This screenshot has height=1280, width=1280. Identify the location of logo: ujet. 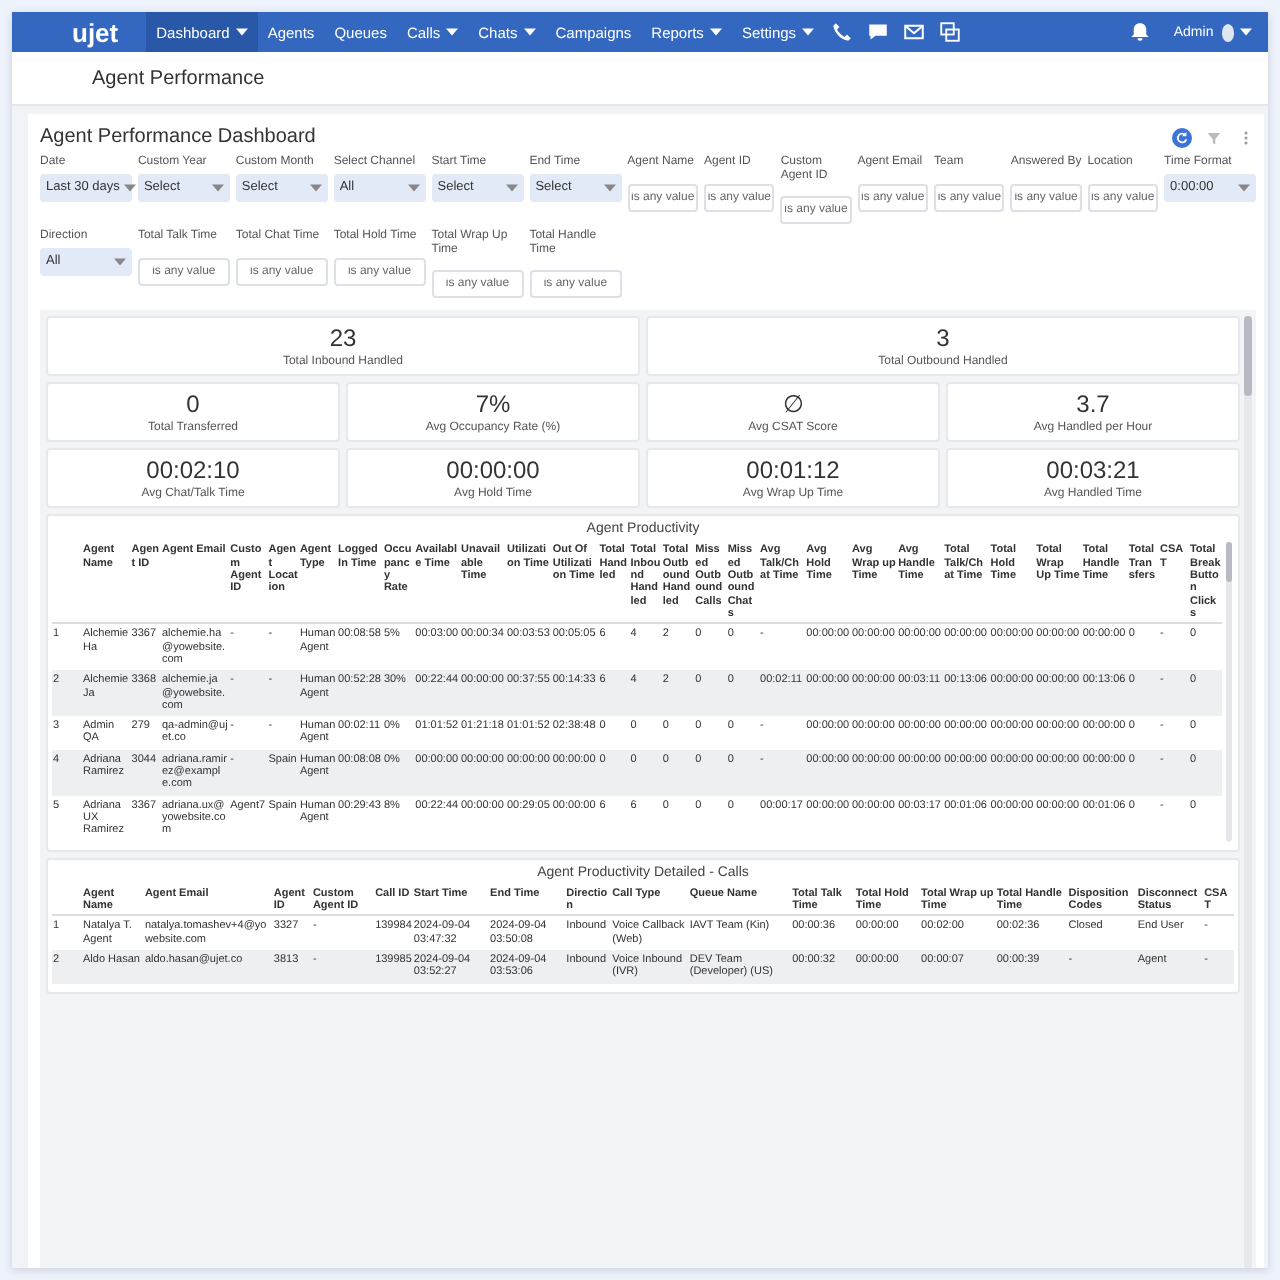
(95, 32).